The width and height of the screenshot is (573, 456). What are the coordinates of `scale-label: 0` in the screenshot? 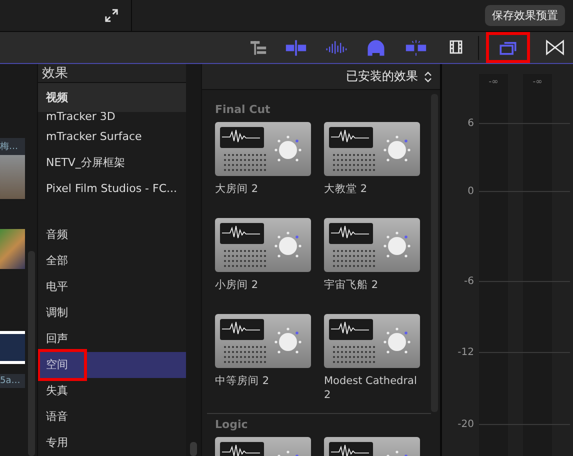 It's located at (470, 191).